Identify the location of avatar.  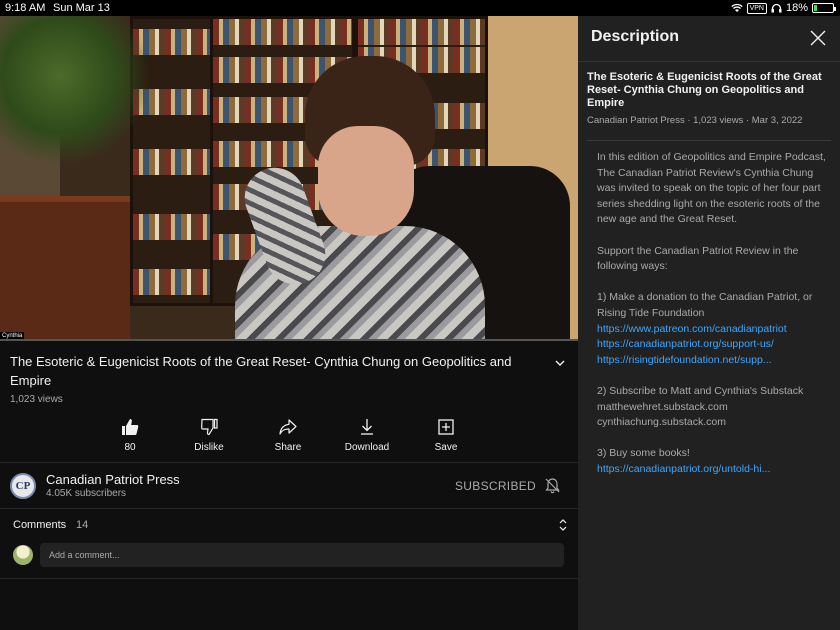
(23, 555).